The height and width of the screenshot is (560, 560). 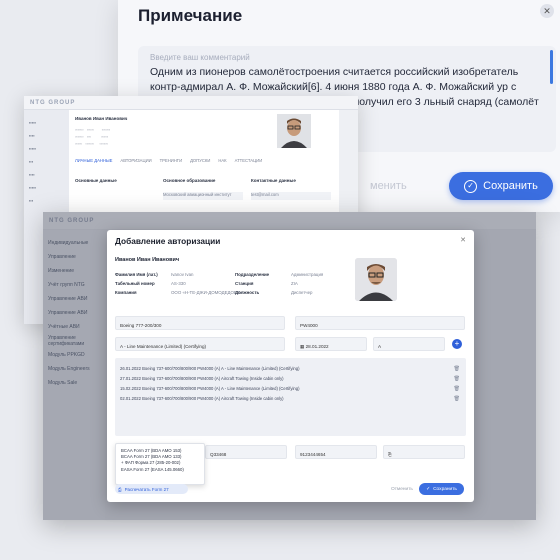 I want to click on education-field: Московский авиационный институт, so click(x=203, y=196).